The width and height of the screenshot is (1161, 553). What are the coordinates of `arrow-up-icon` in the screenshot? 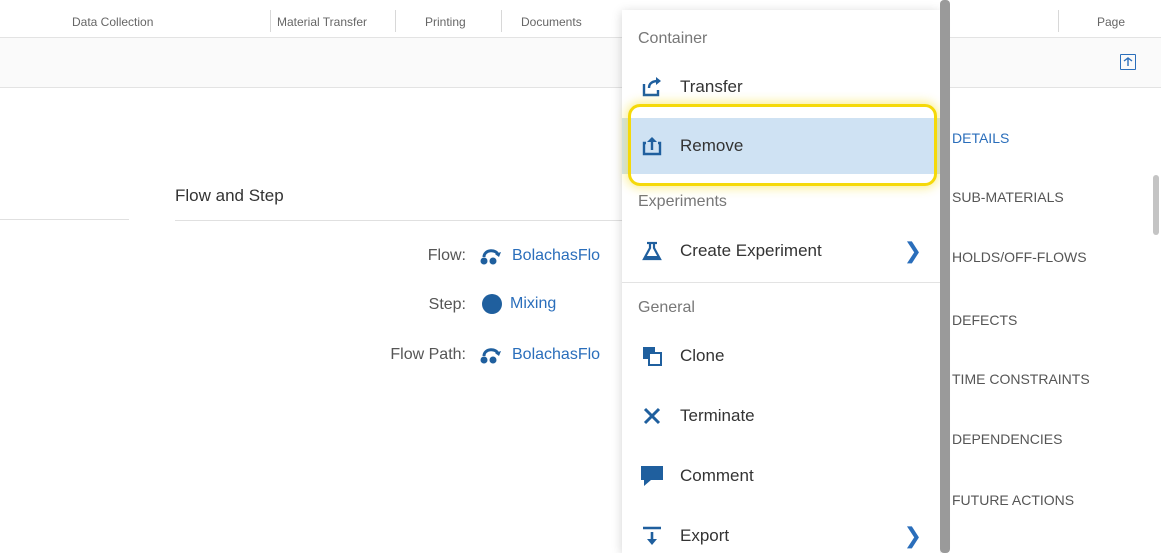 It's located at (1128, 61).